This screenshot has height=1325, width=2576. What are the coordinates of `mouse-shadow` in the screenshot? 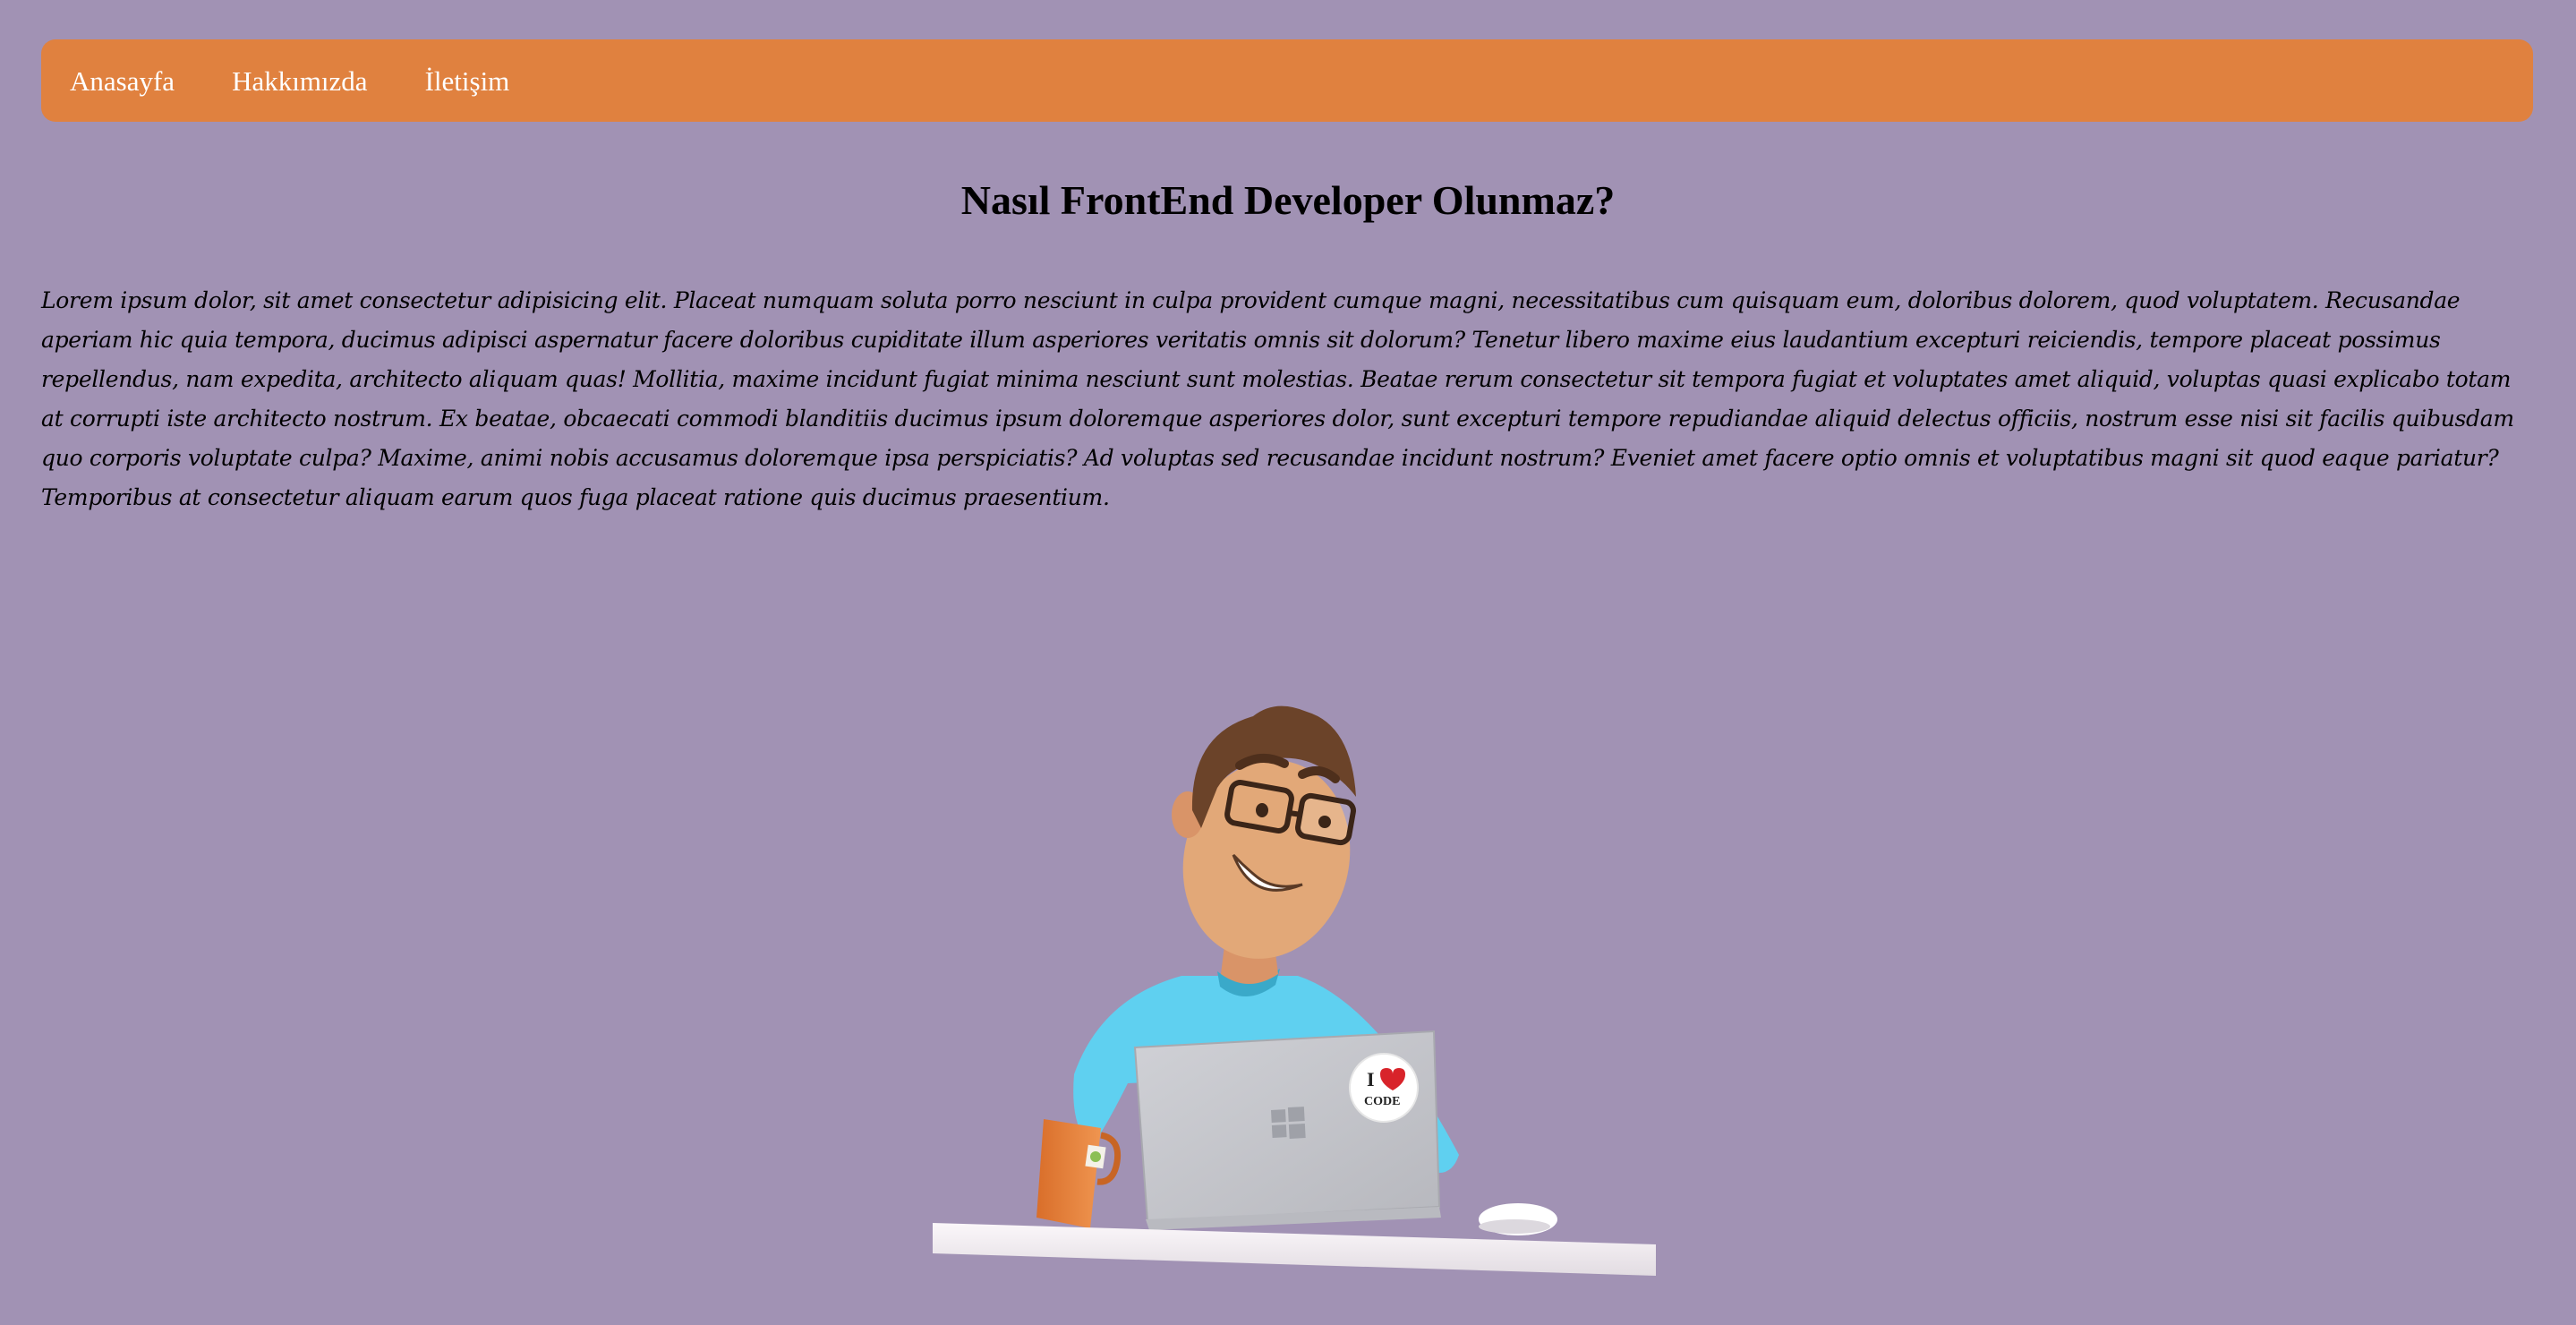 It's located at (1514, 1226).